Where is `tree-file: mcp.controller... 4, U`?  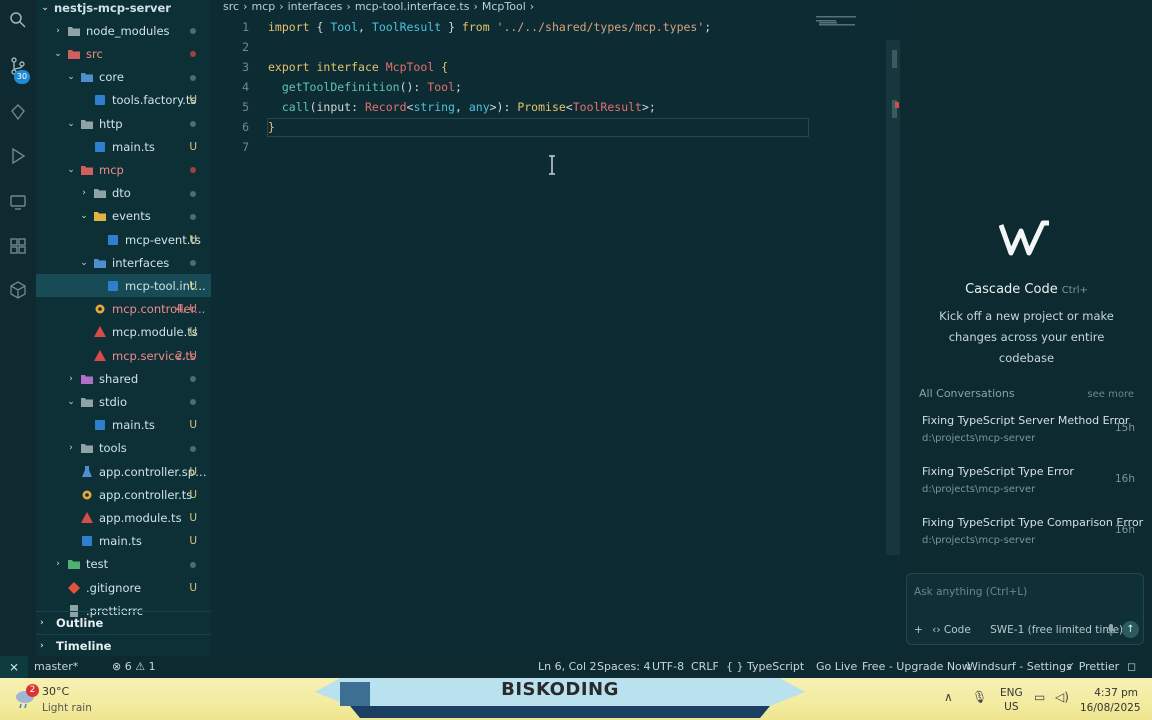 tree-file: mcp.controller... 4, U is located at coordinates (123, 309).